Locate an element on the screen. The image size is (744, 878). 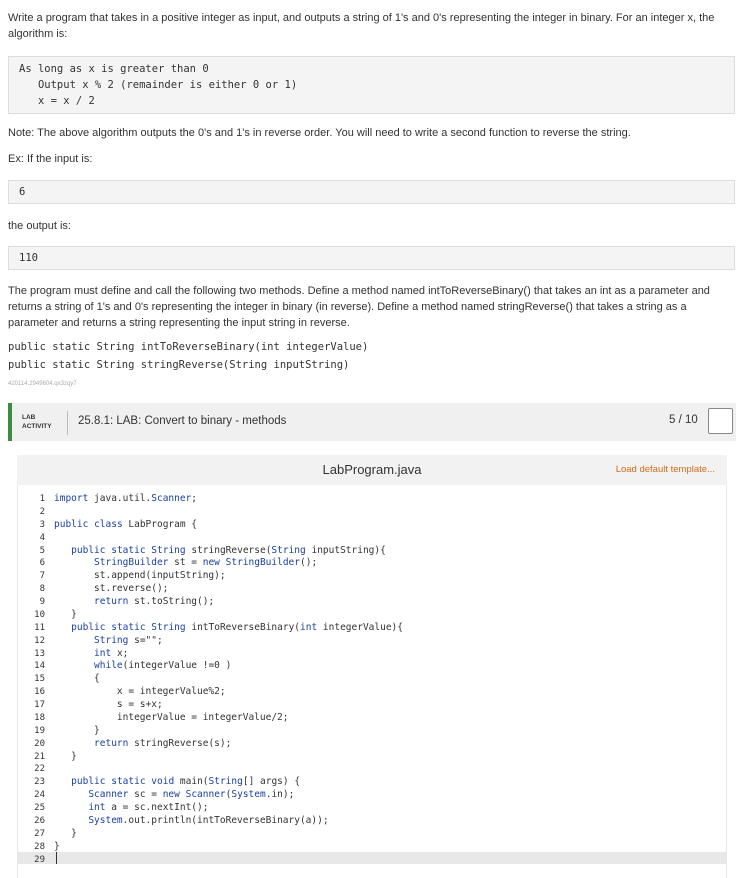
code-line: { is located at coordinates (389, 679).